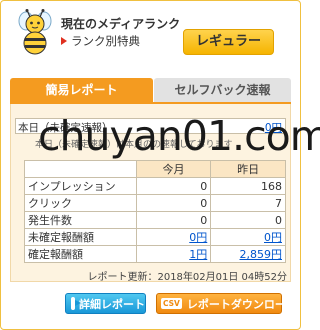 The image size is (320, 330). What do you see at coordinates (248, 203) in the screenshot?
I see `yesterday-value: 7` at bounding box center [248, 203].